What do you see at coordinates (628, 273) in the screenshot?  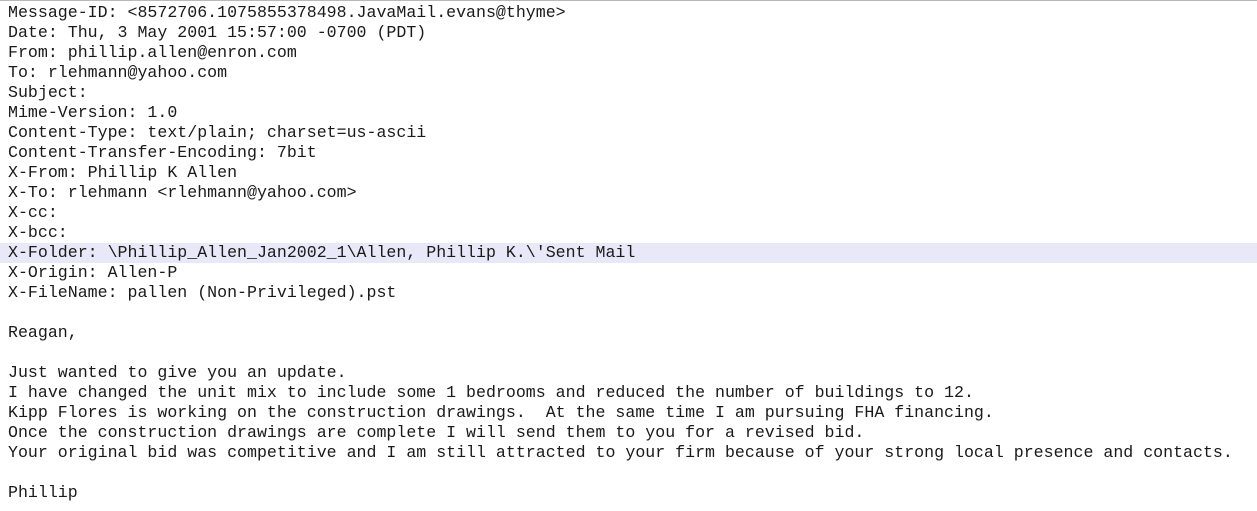 I see `editor-line: X-Origin: Allen-P` at bounding box center [628, 273].